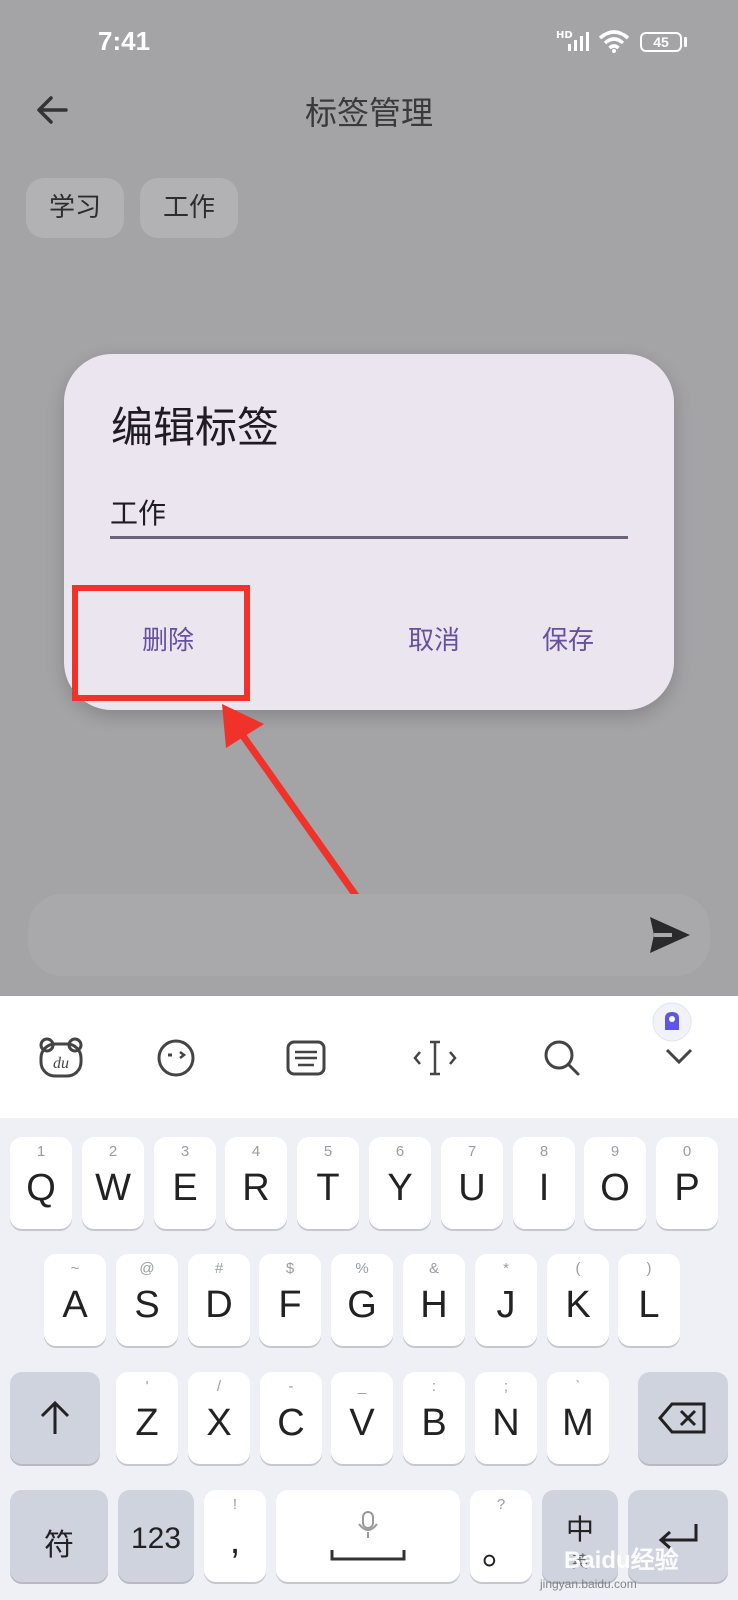 This screenshot has height=1600, width=738. What do you see at coordinates (176, 1058) in the screenshot?
I see `emoji-icon` at bounding box center [176, 1058].